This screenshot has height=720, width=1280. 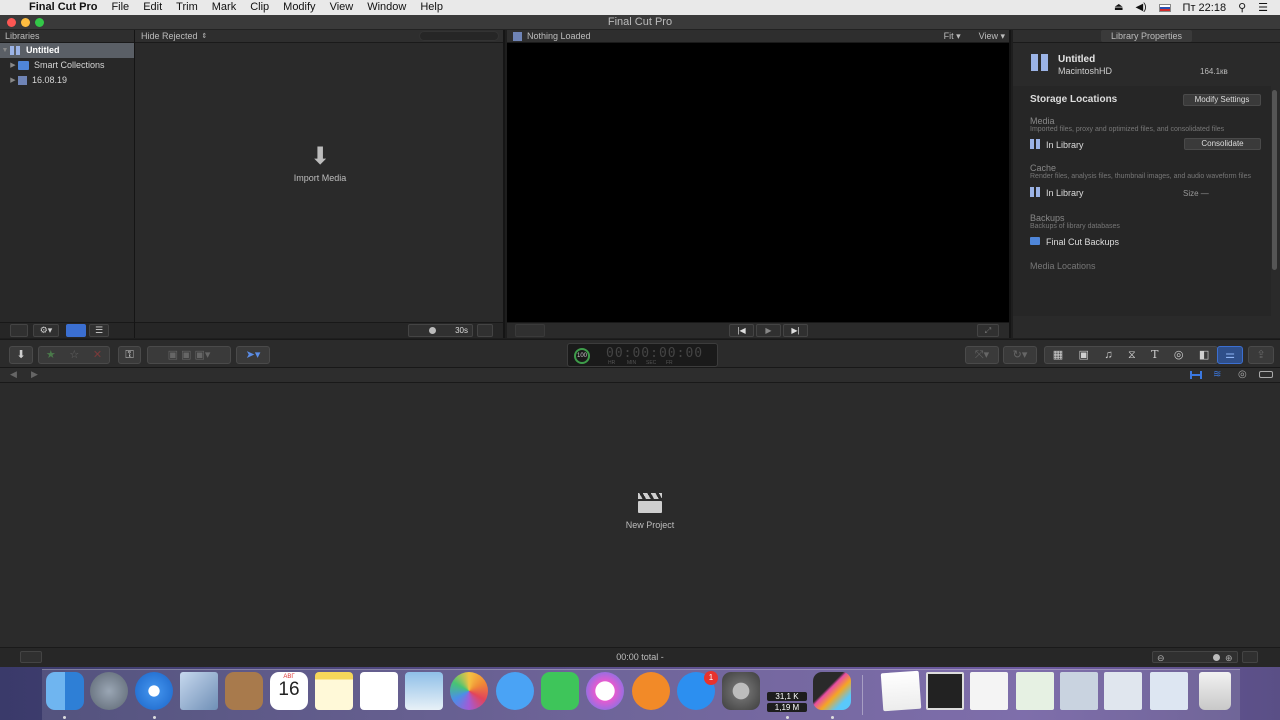 What do you see at coordinates (34, 374) in the screenshot?
I see `forward-arrow-icon: ▶` at bounding box center [34, 374].